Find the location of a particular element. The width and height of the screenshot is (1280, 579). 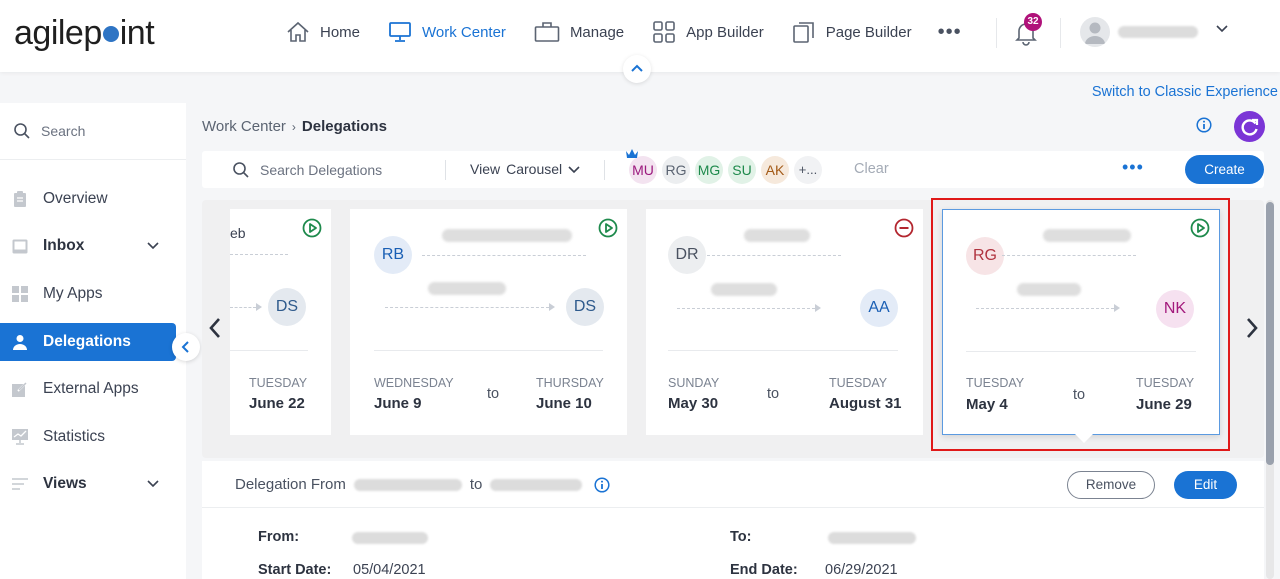

view-label: View is located at coordinates (485, 169).